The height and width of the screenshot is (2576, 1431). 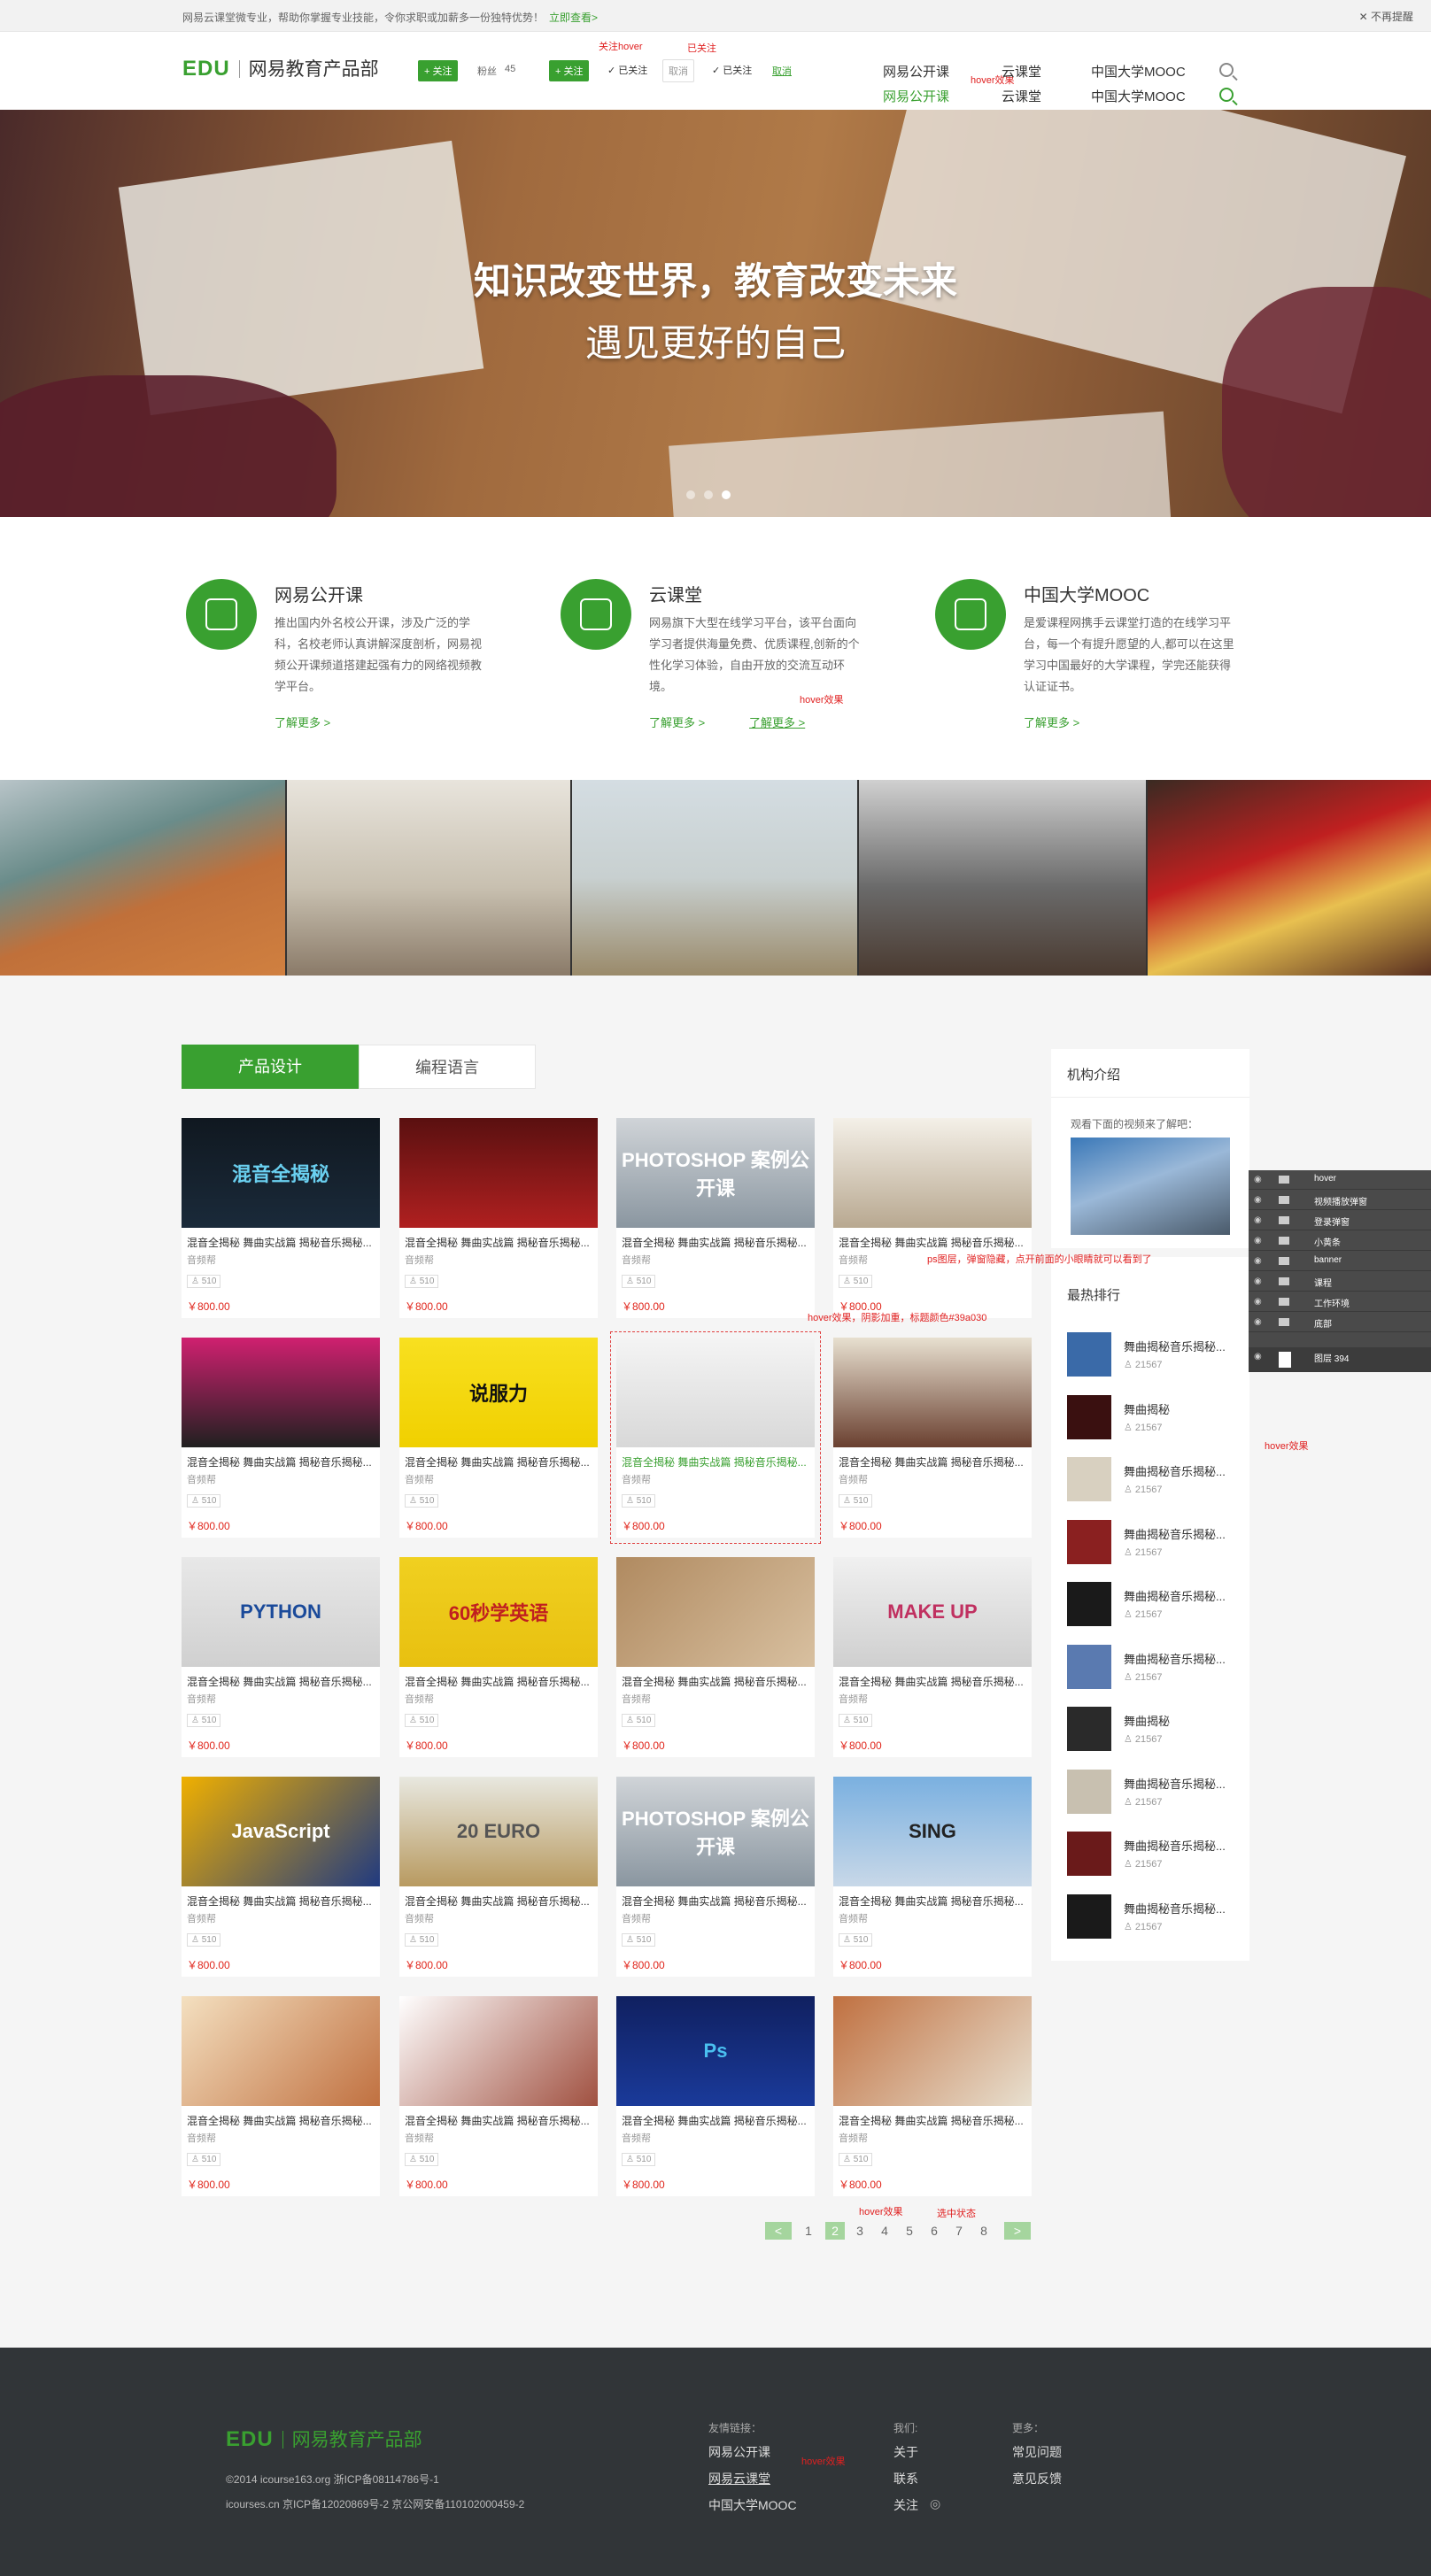 What do you see at coordinates (935, 2503) in the screenshot?
I see `weibo-icon: ◎` at bounding box center [935, 2503].